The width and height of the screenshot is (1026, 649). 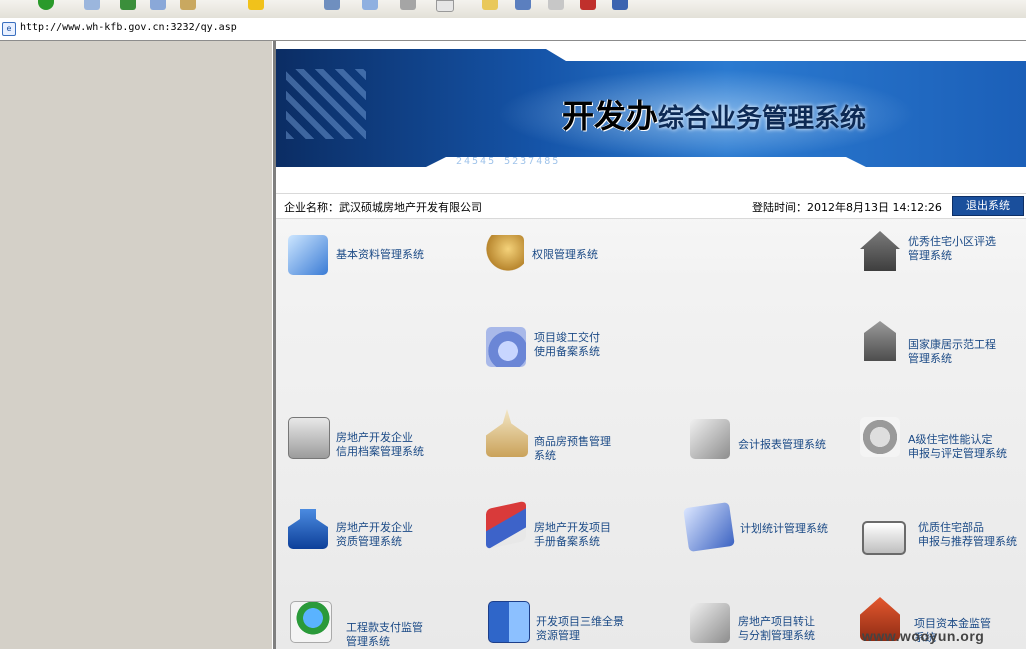 I want to click on mail-icon, so click(x=370, y=5).